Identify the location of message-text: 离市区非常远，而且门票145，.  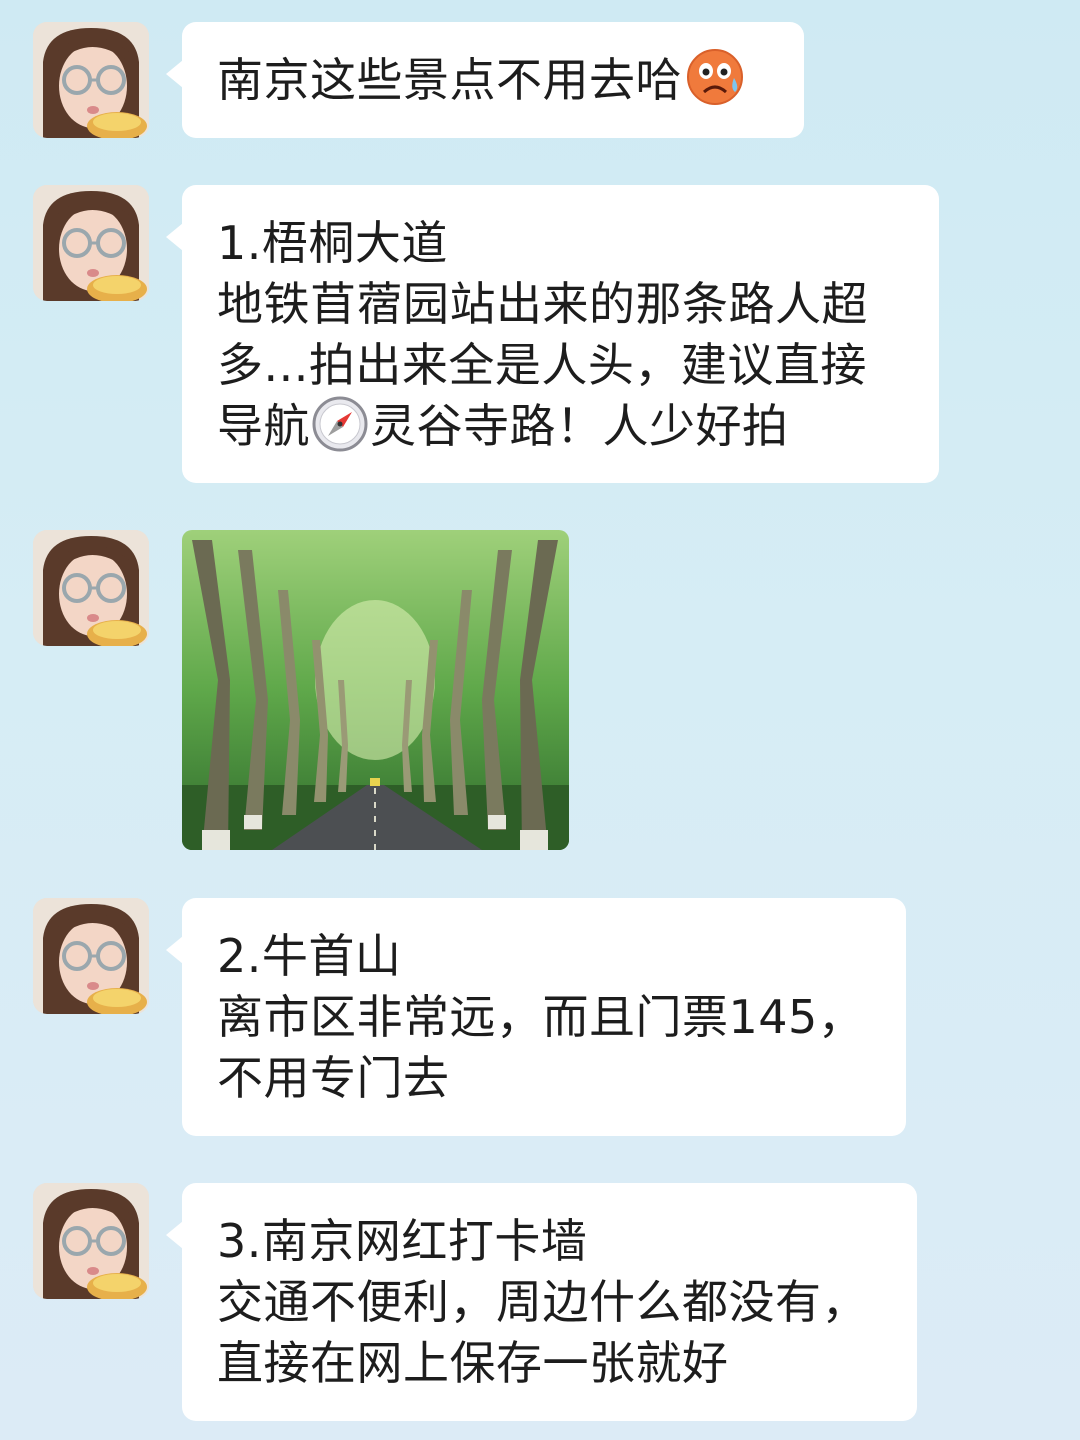
(541, 1017).